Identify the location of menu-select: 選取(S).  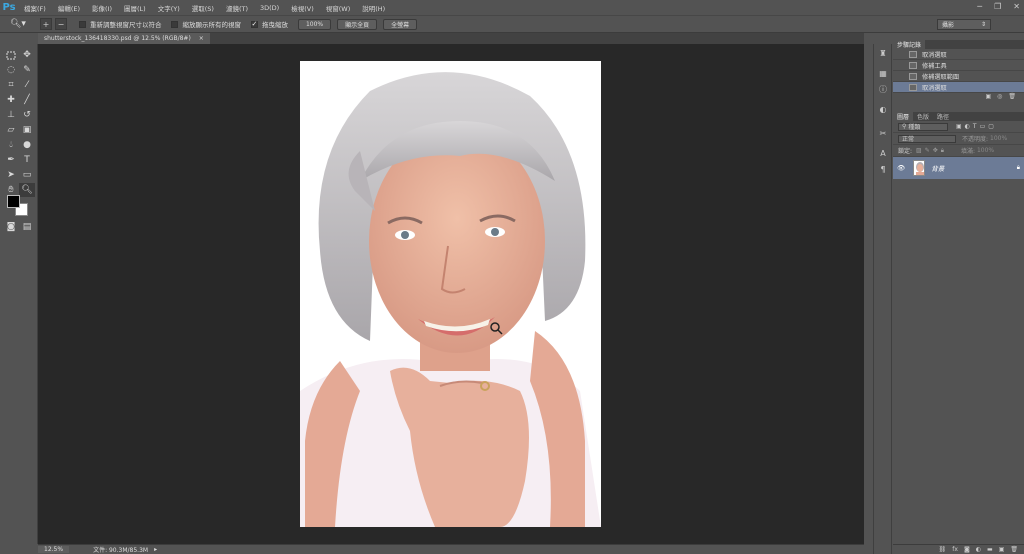
(203, 8).